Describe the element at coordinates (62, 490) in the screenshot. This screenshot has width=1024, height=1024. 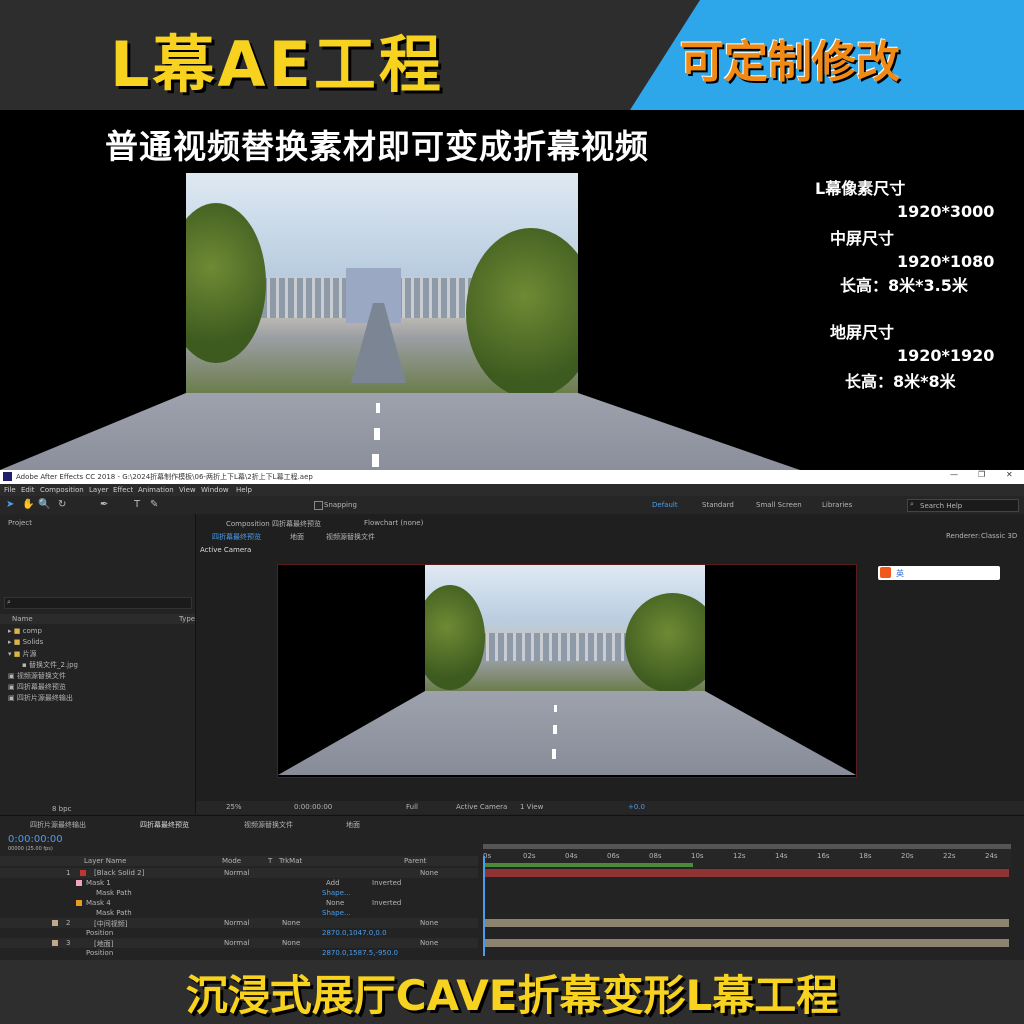
I see `menu-composition: Composition` at that location.